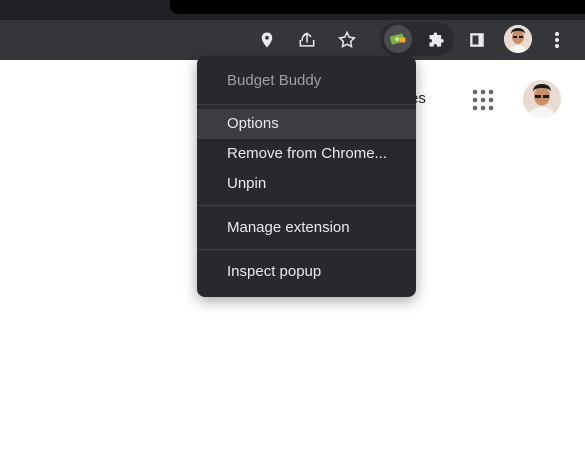 The height and width of the screenshot is (461, 585). What do you see at coordinates (542, 99) in the screenshot?
I see `account-avatar` at bounding box center [542, 99].